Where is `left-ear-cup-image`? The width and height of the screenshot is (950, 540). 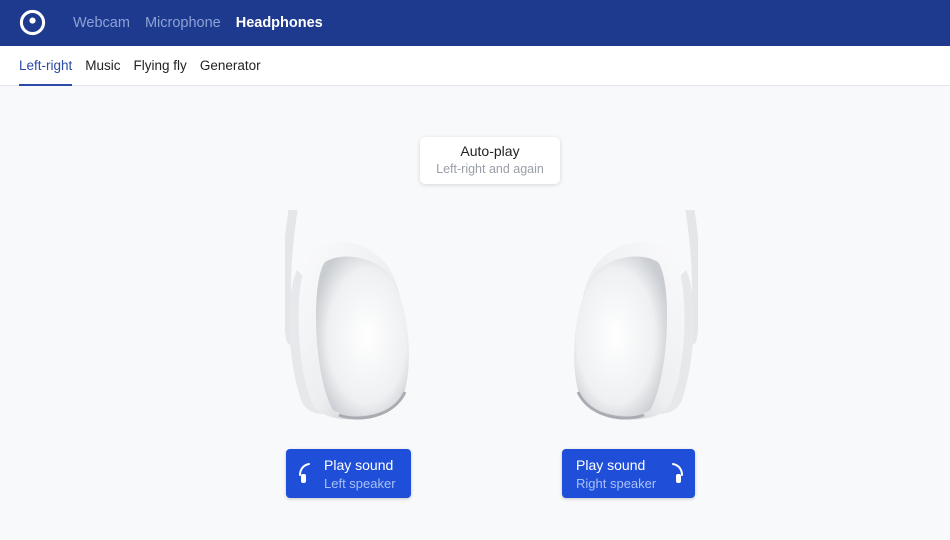 left-ear-cup-image is located at coordinates (347, 315).